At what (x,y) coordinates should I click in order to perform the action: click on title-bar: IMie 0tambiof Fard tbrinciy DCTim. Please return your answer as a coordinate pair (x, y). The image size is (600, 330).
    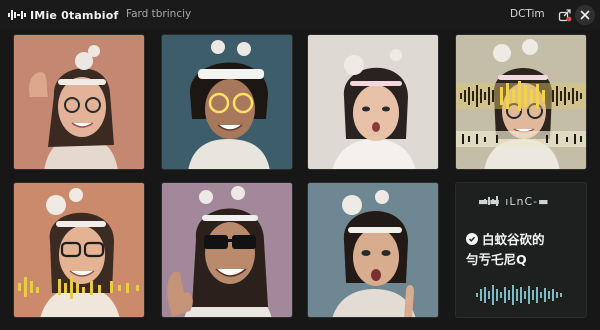
    Looking at the image, I should click on (300, 15).